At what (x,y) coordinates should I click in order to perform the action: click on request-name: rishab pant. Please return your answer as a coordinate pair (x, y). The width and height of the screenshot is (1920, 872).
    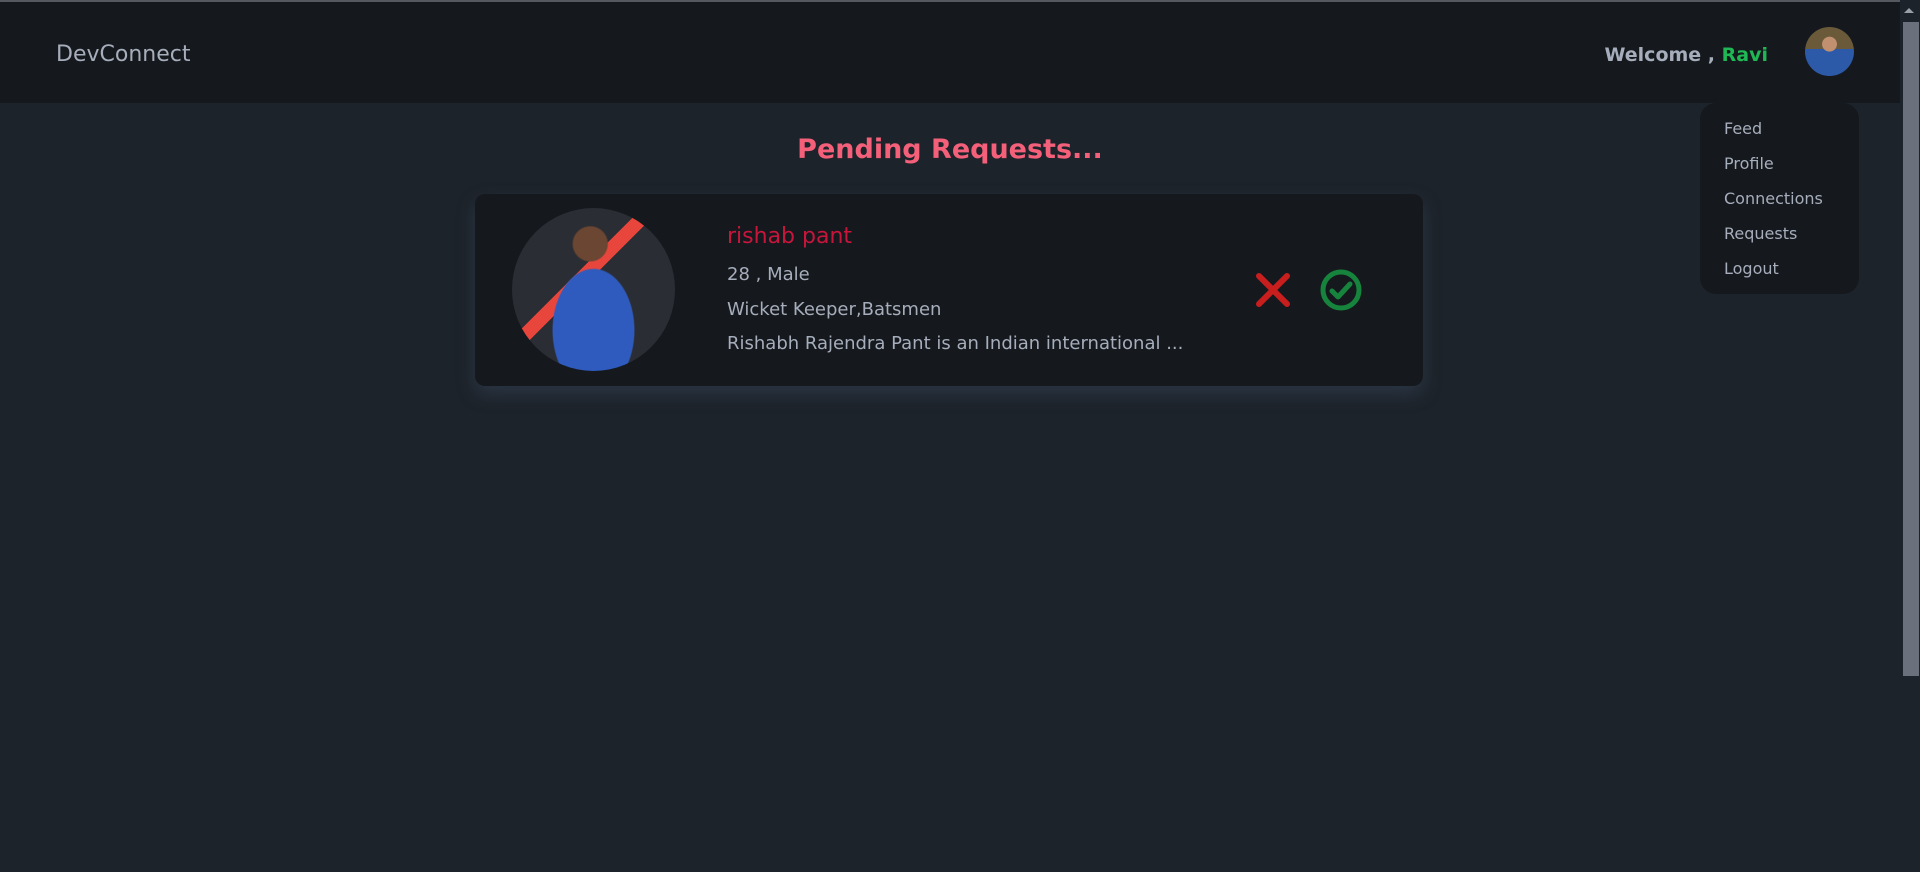
    Looking at the image, I should click on (790, 236).